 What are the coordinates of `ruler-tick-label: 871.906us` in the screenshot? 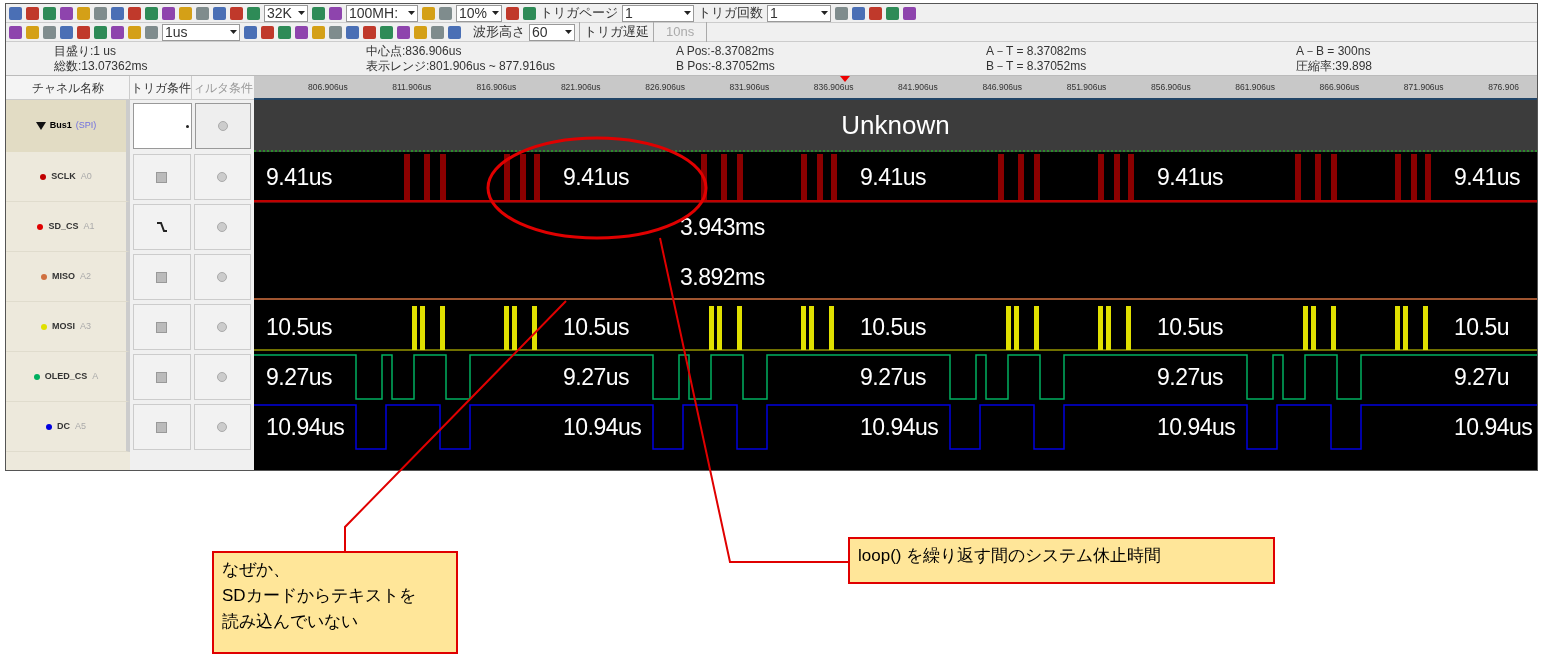 It's located at (1424, 88).